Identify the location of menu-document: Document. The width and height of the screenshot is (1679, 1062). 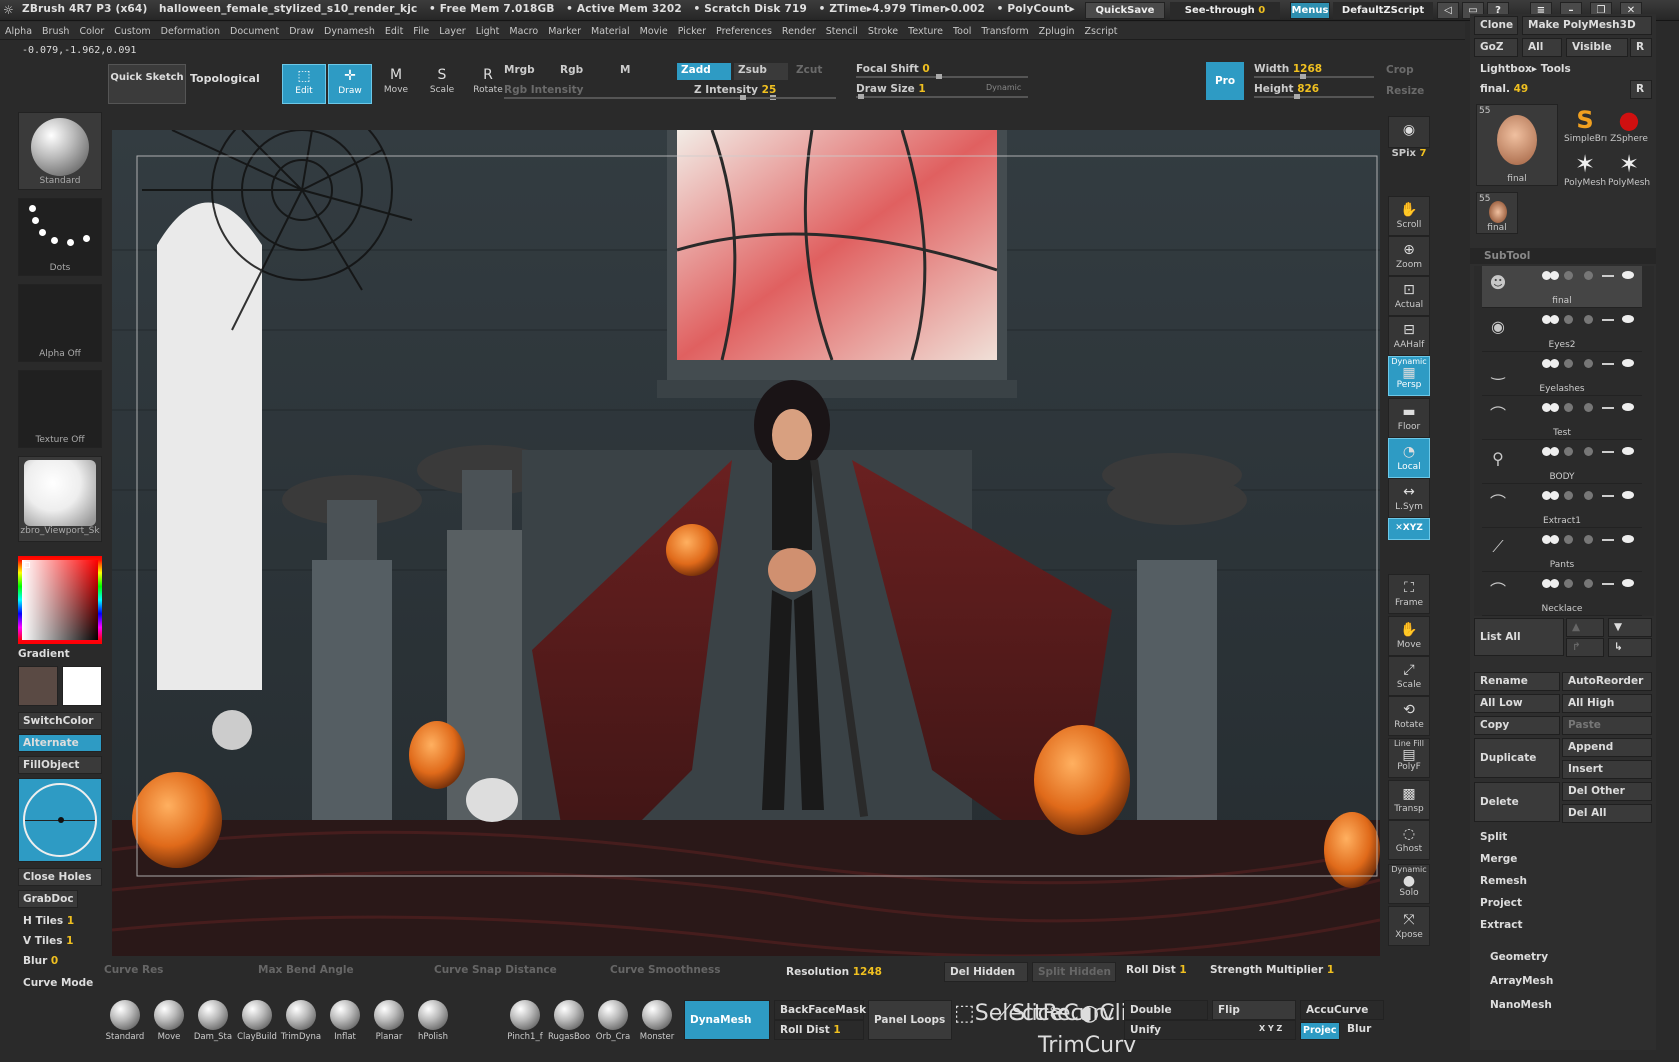
(254, 29).